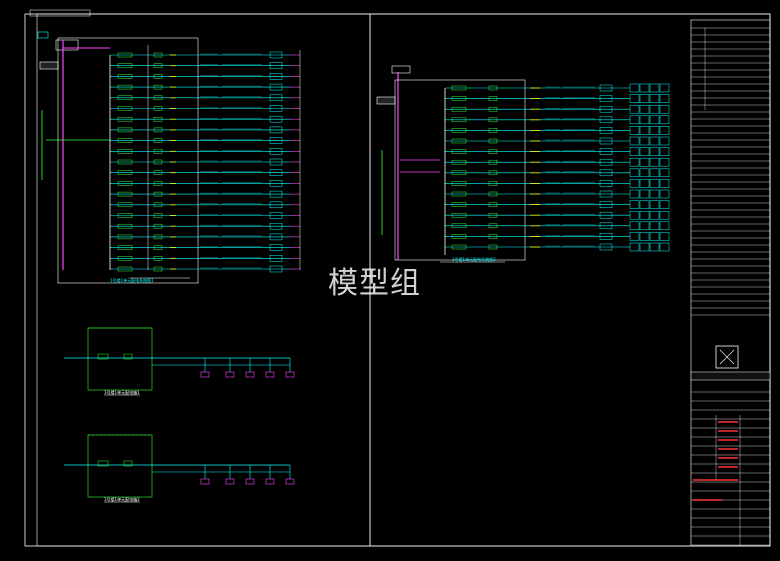 The image size is (780, 561). What do you see at coordinates (132, 280) in the screenshot?
I see `left-panel-title: 1号楼1单元配电系统图1` at bounding box center [132, 280].